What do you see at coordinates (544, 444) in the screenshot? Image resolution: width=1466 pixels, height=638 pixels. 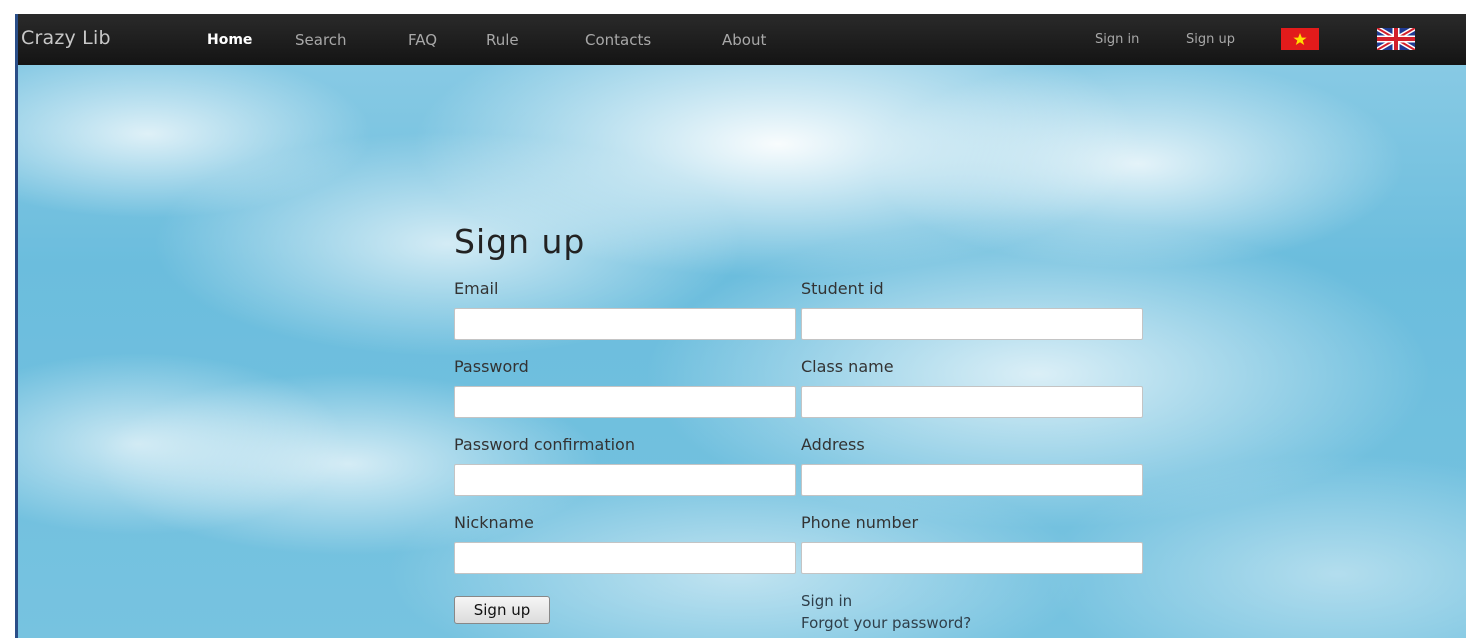 I see `password-confirmation-label: Password confirmation` at bounding box center [544, 444].